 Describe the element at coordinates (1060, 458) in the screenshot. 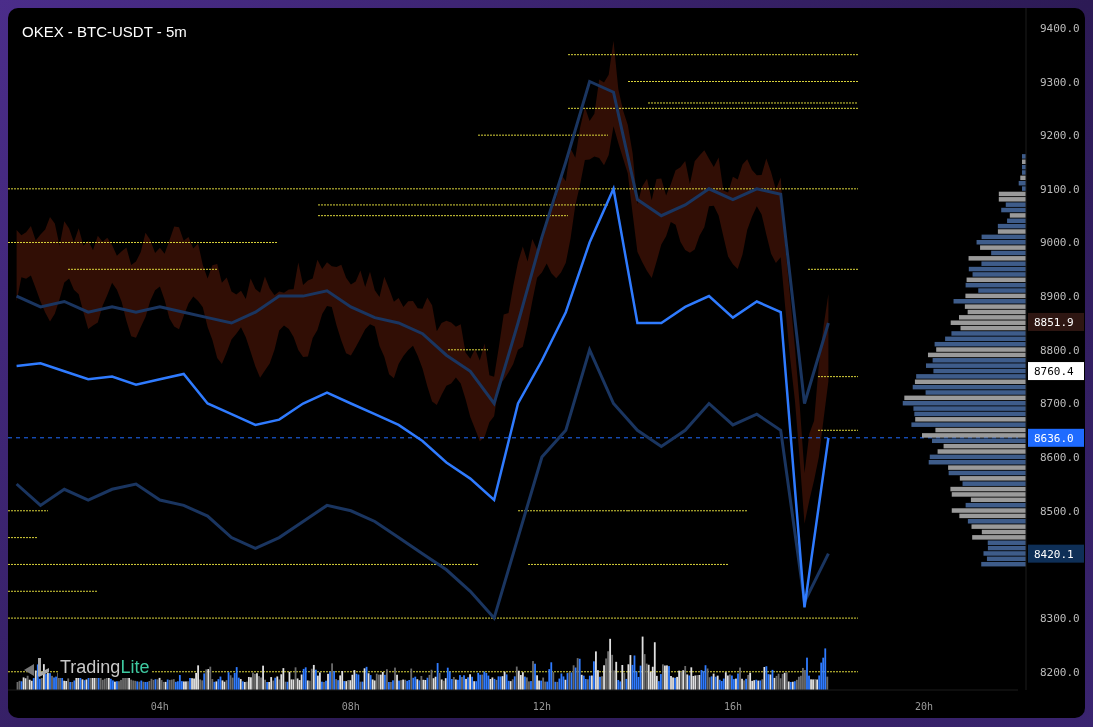

I see `price-axis-label: 8600.0` at that location.